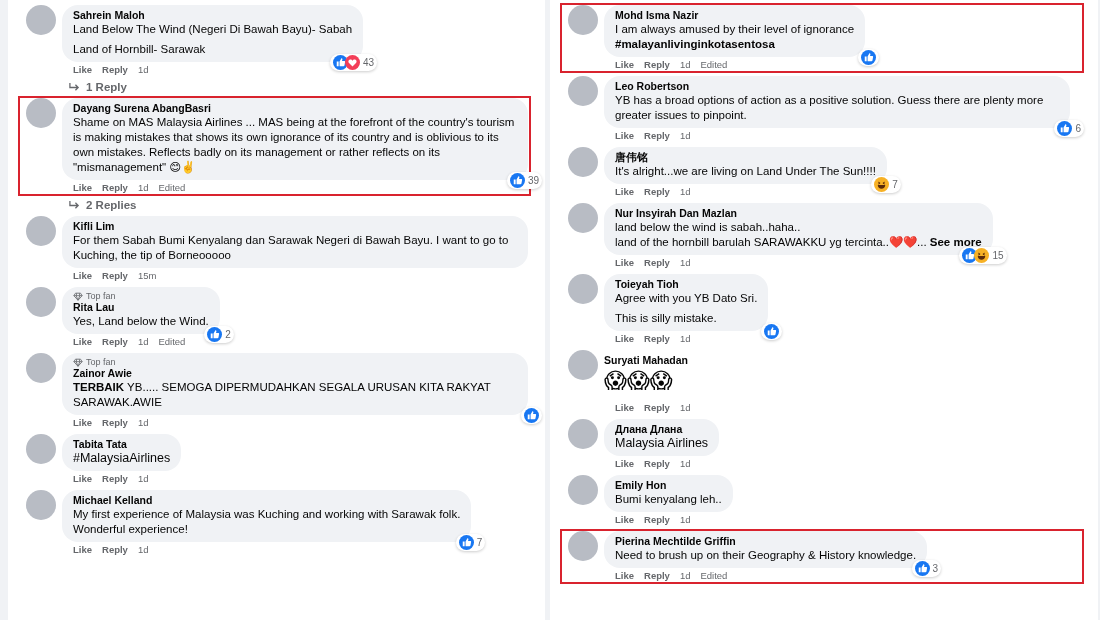  I want to click on author-name: Kifli Lim, so click(295, 226).